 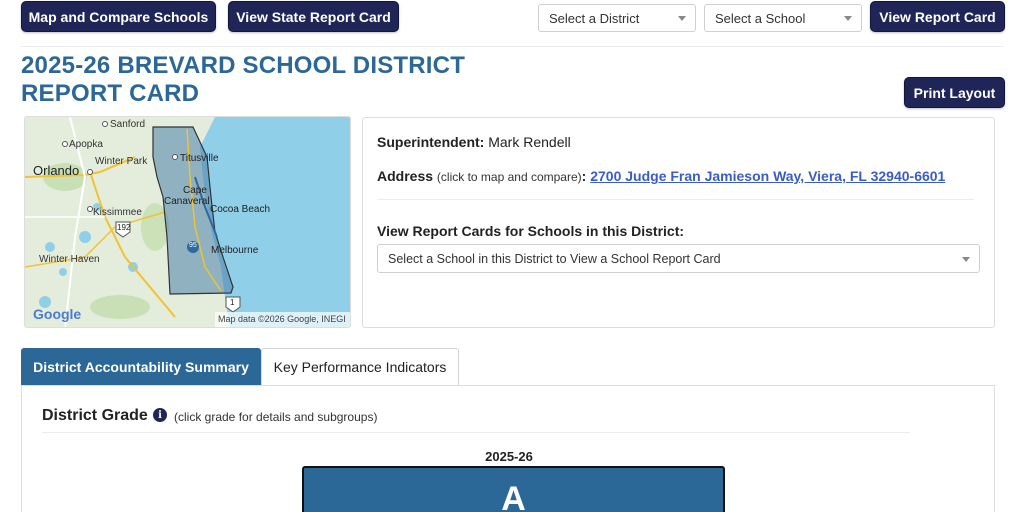 I want to click on info-divider, so click(x=675, y=199).